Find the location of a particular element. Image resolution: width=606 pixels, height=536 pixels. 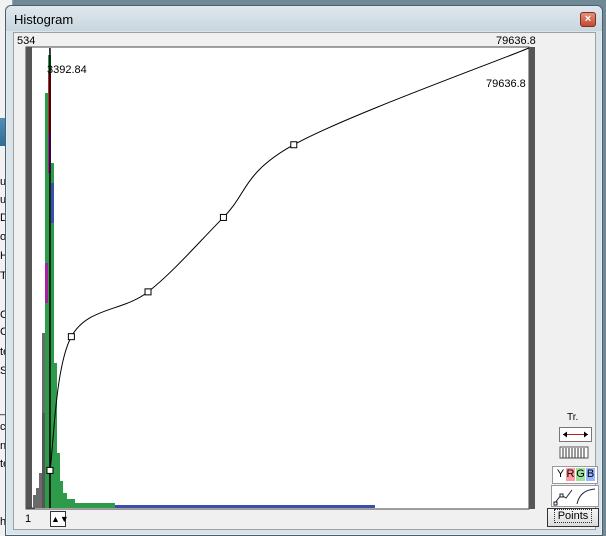

scale-toggle-button: ▲▼ is located at coordinates (59, 519).